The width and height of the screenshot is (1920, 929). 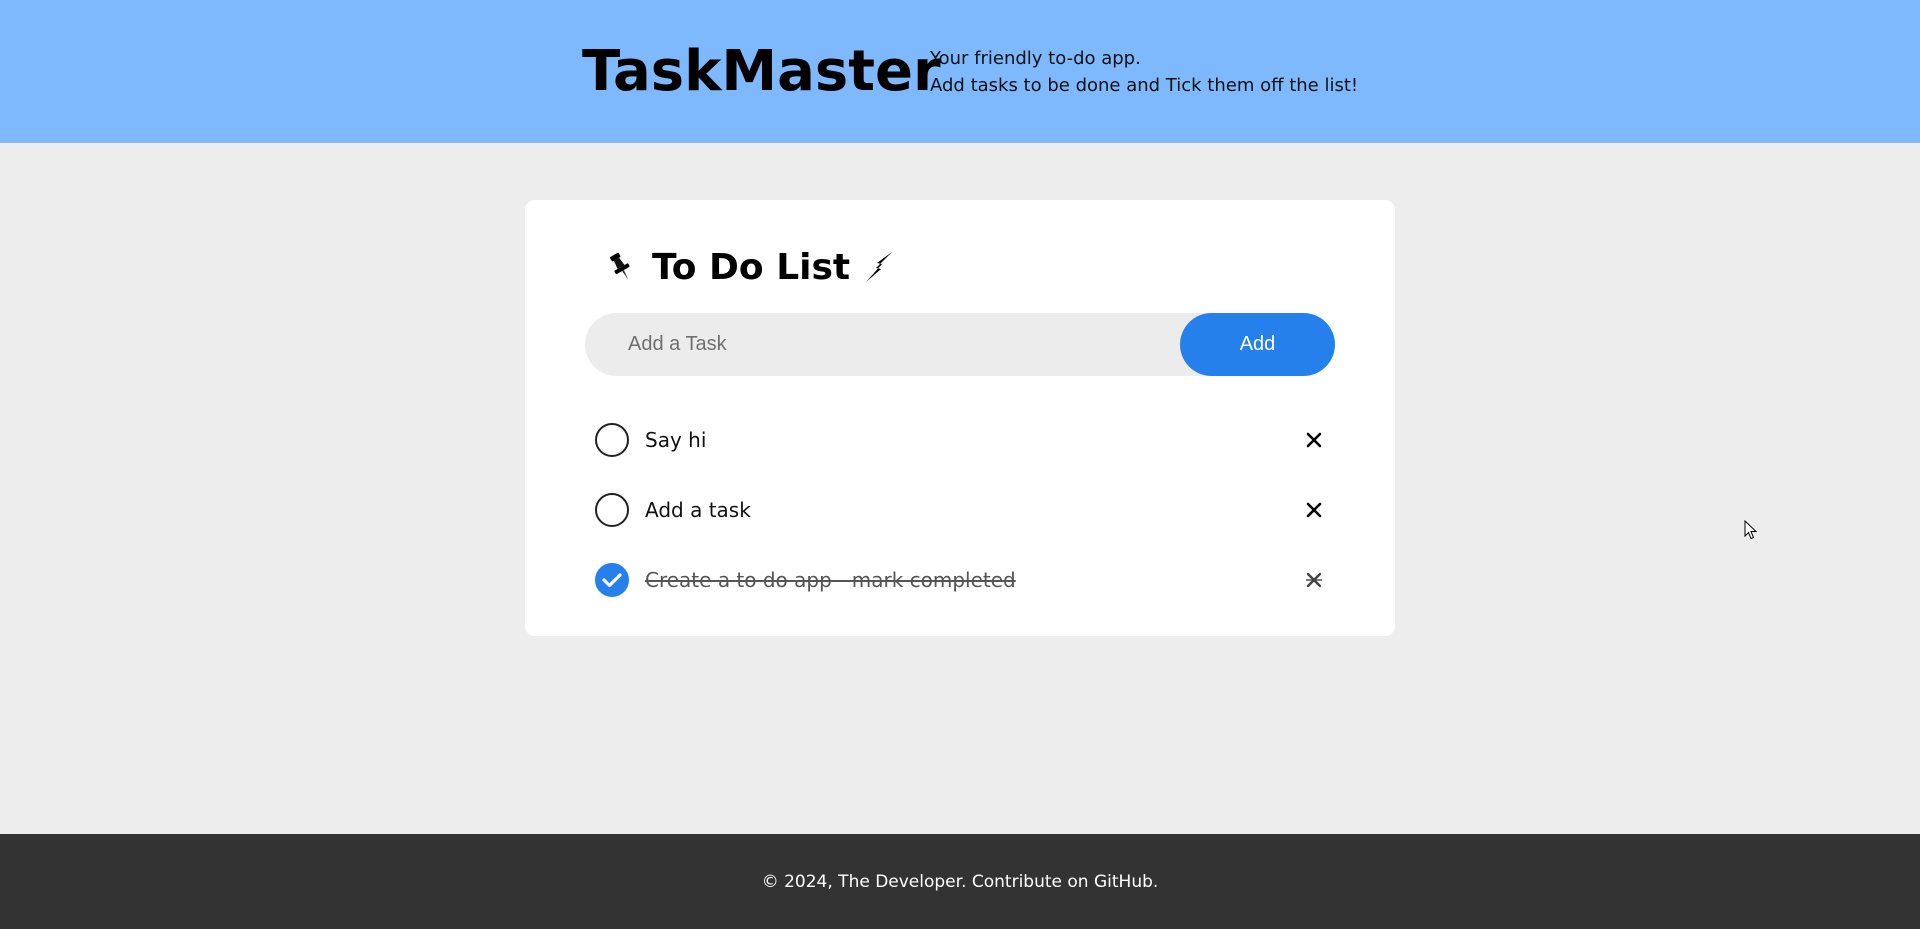 What do you see at coordinates (830, 580) in the screenshot?
I see `task-label: Create a to do app - mark completed` at bounding box center [830, 580].